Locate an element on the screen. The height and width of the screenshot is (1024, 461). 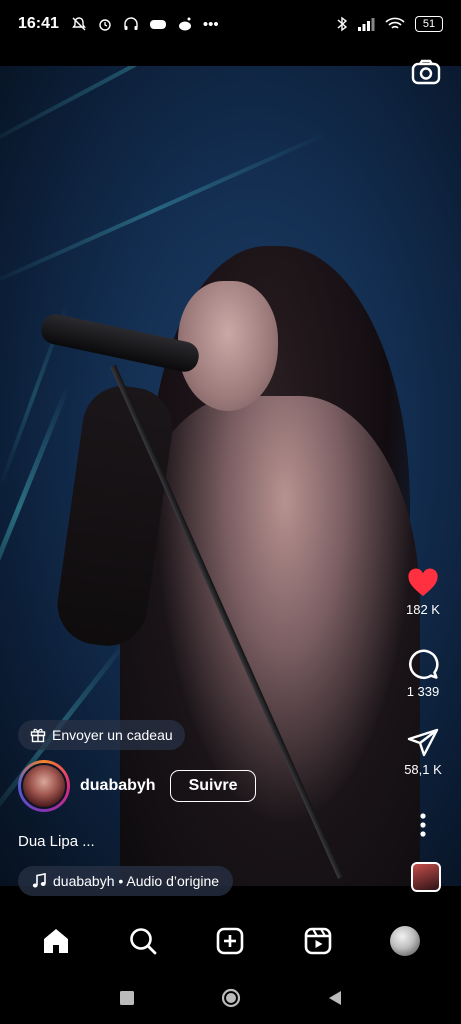
camera-icon is located at coordinates (426, 72).